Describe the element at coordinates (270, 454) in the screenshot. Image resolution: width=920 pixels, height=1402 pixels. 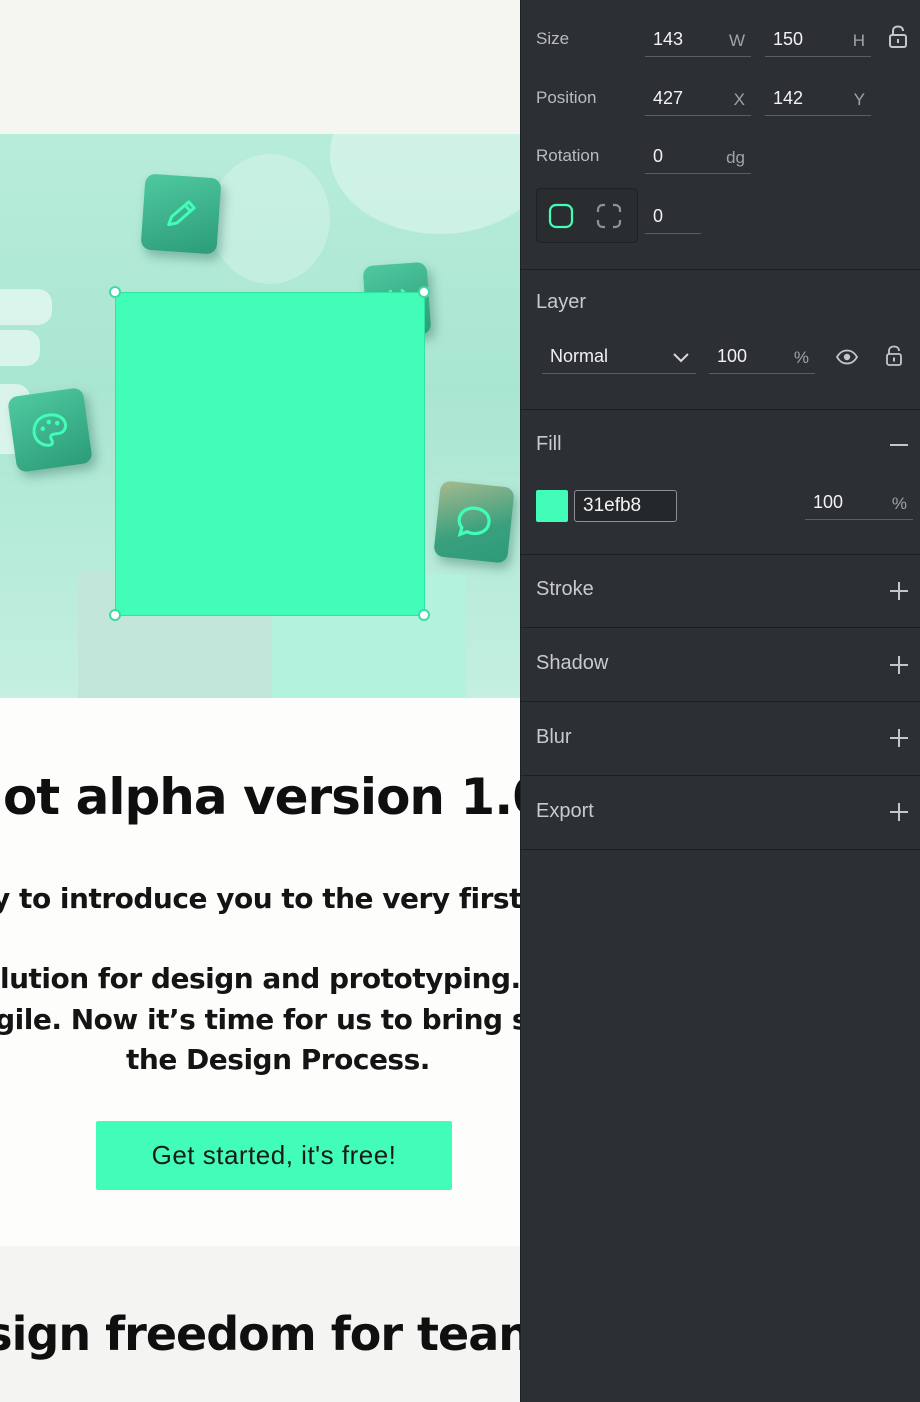
I see `selected-rectangle` at that location.